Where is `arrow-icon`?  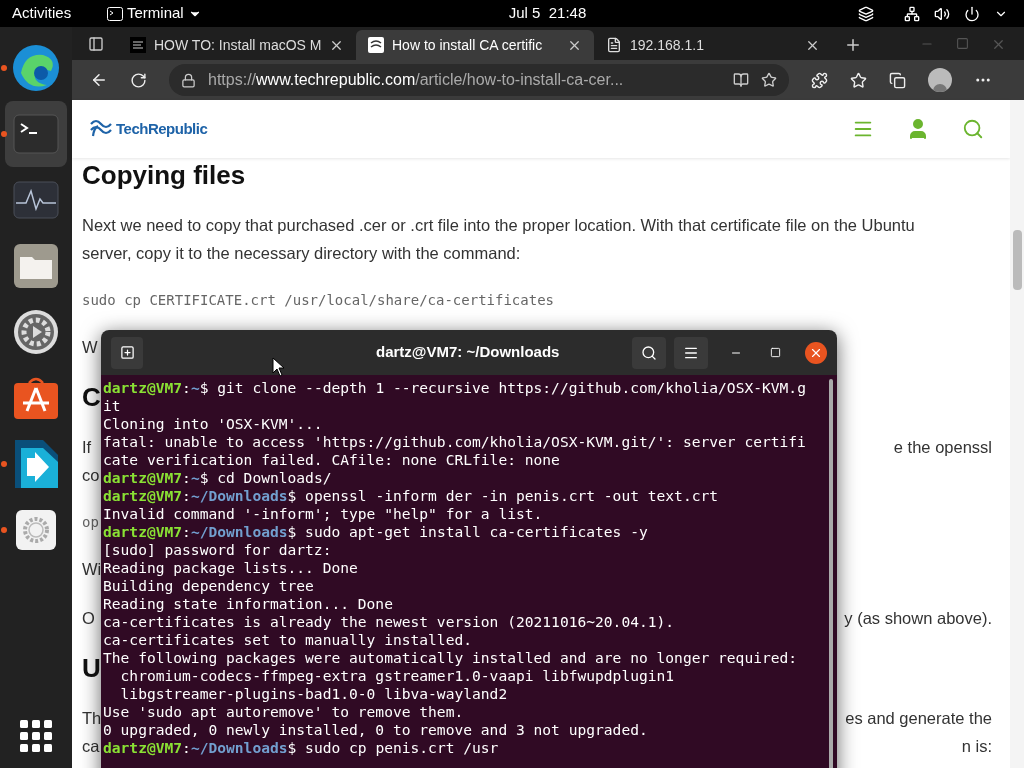 arrow-icon is located at coordinates (36, 464).